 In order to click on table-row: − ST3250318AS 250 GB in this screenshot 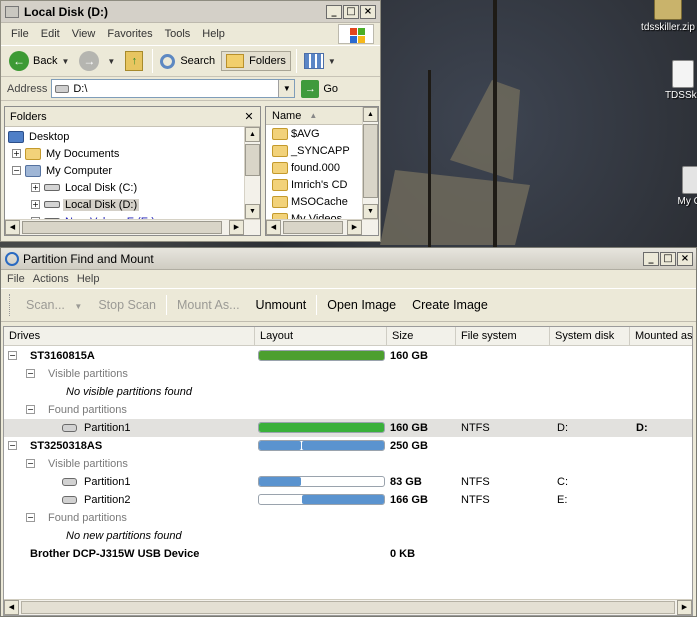, I will do `click(348, 446)`.